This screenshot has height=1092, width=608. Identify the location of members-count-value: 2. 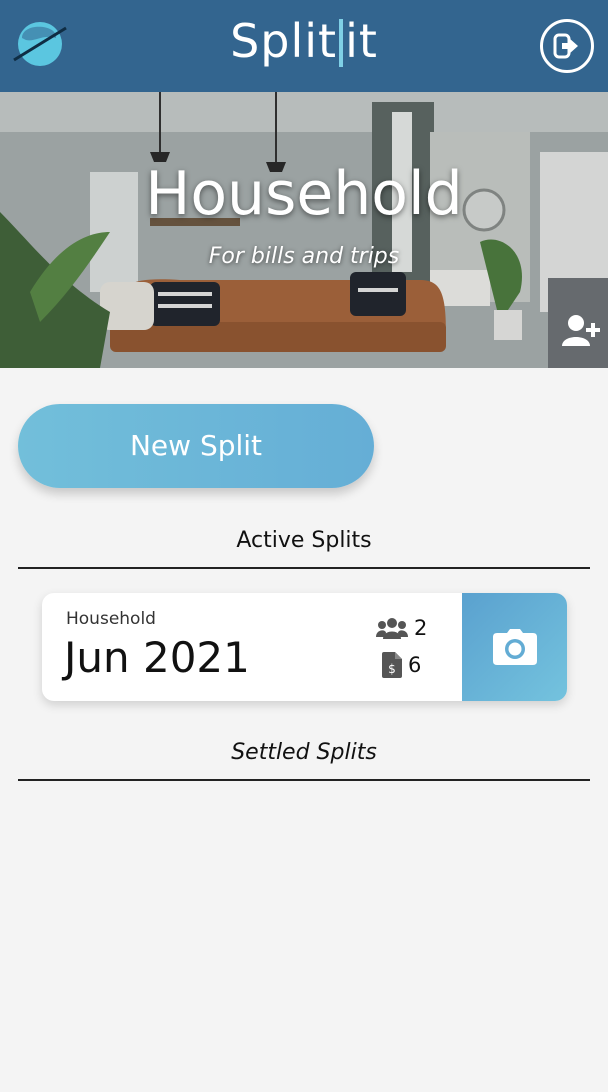
(421, 628).